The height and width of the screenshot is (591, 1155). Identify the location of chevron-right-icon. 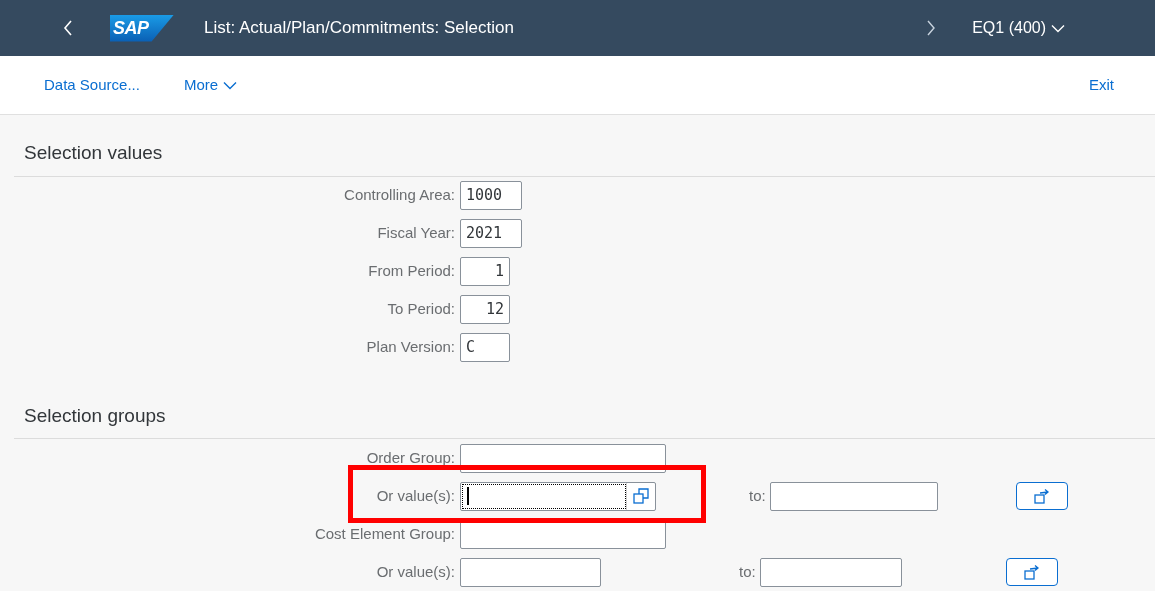
(931, 28).